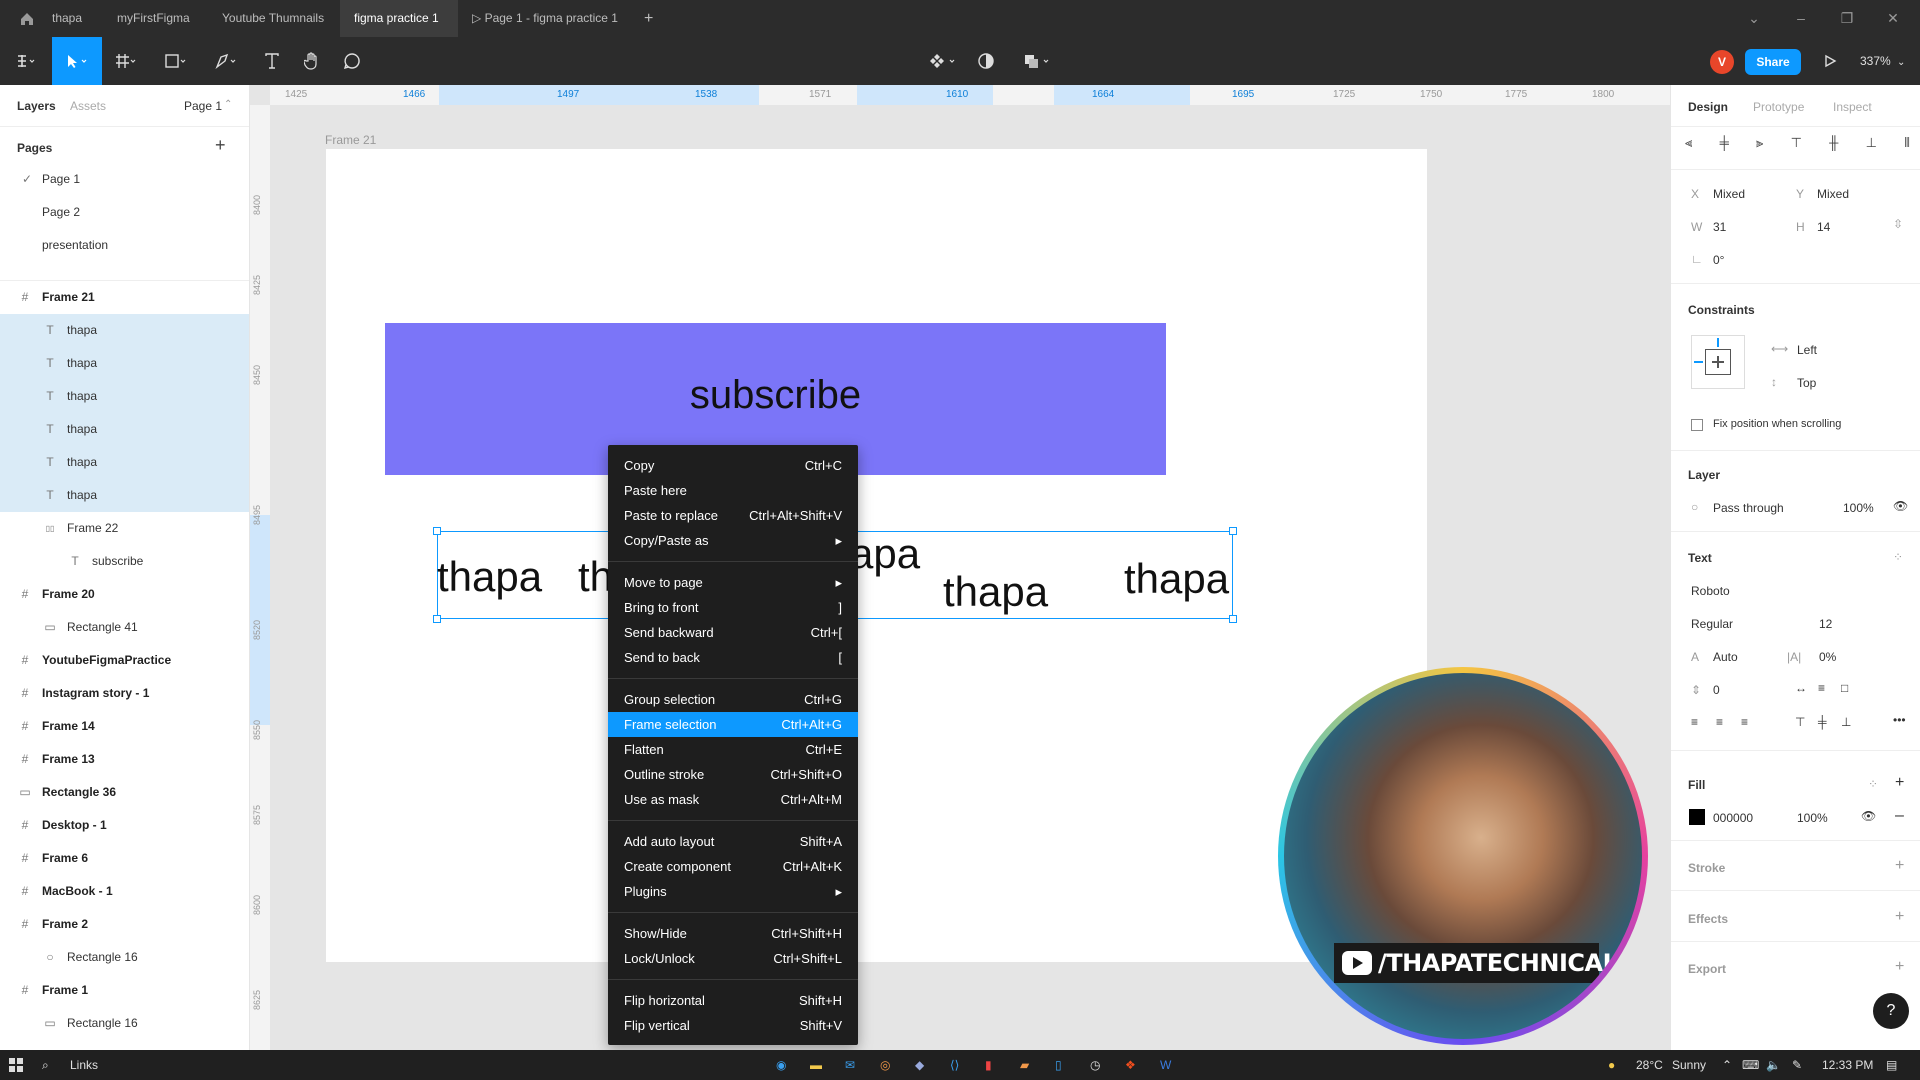  Describe the element at coordinates (273, 18) in the screenshot. I see `file-tab: Youtube Thumnails` at that location.